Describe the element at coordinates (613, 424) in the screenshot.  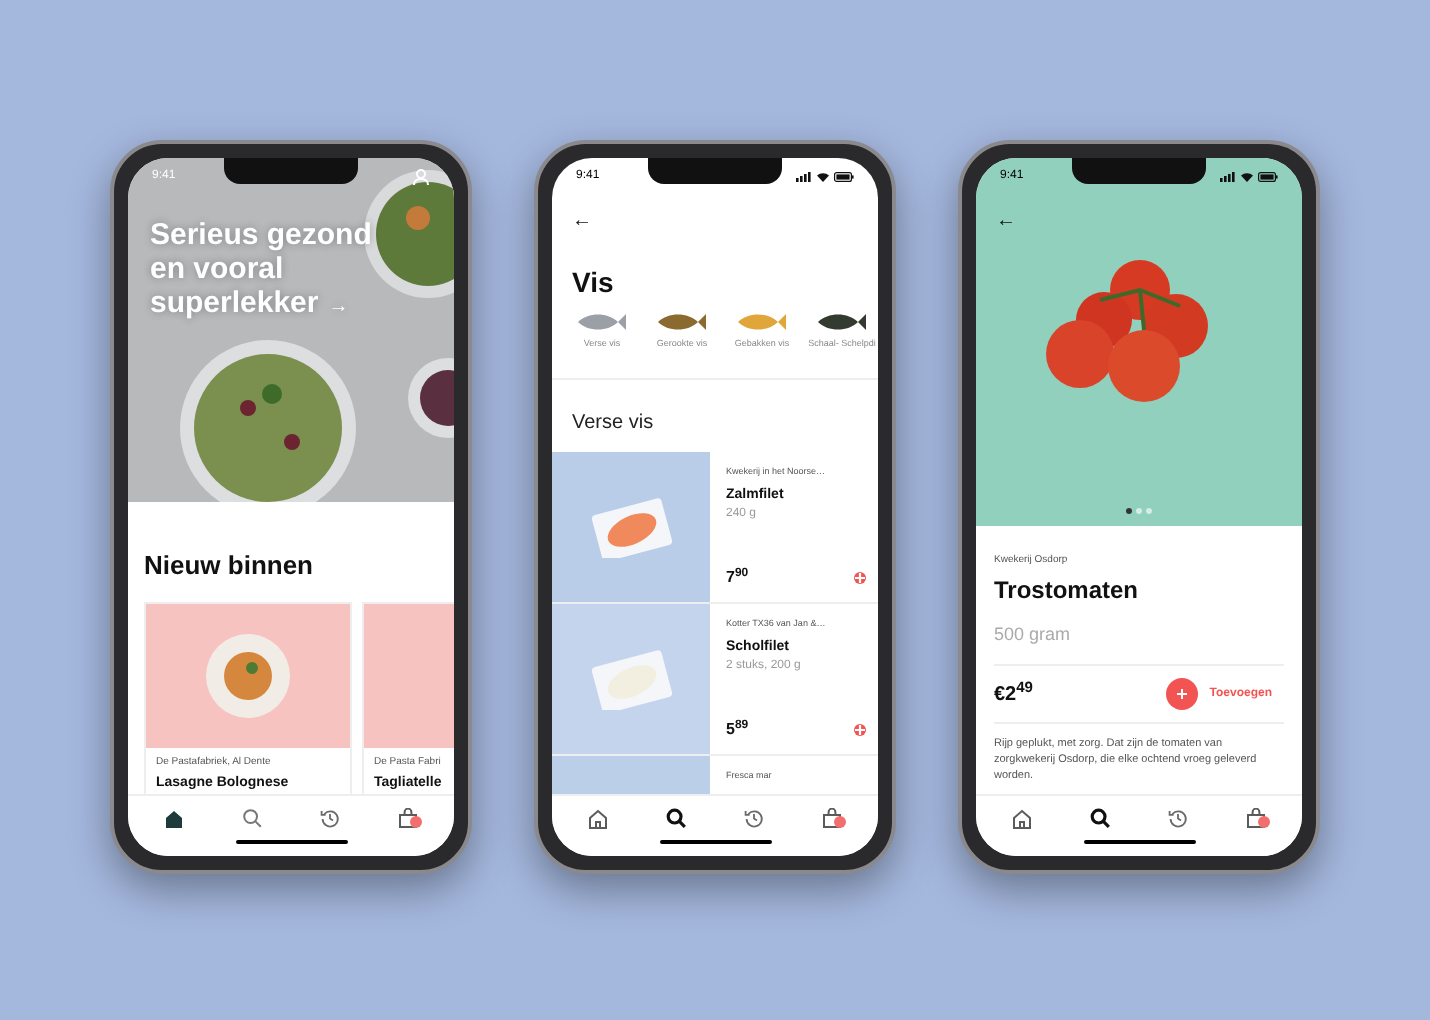
I see `section-title: Verse vis` at that location.